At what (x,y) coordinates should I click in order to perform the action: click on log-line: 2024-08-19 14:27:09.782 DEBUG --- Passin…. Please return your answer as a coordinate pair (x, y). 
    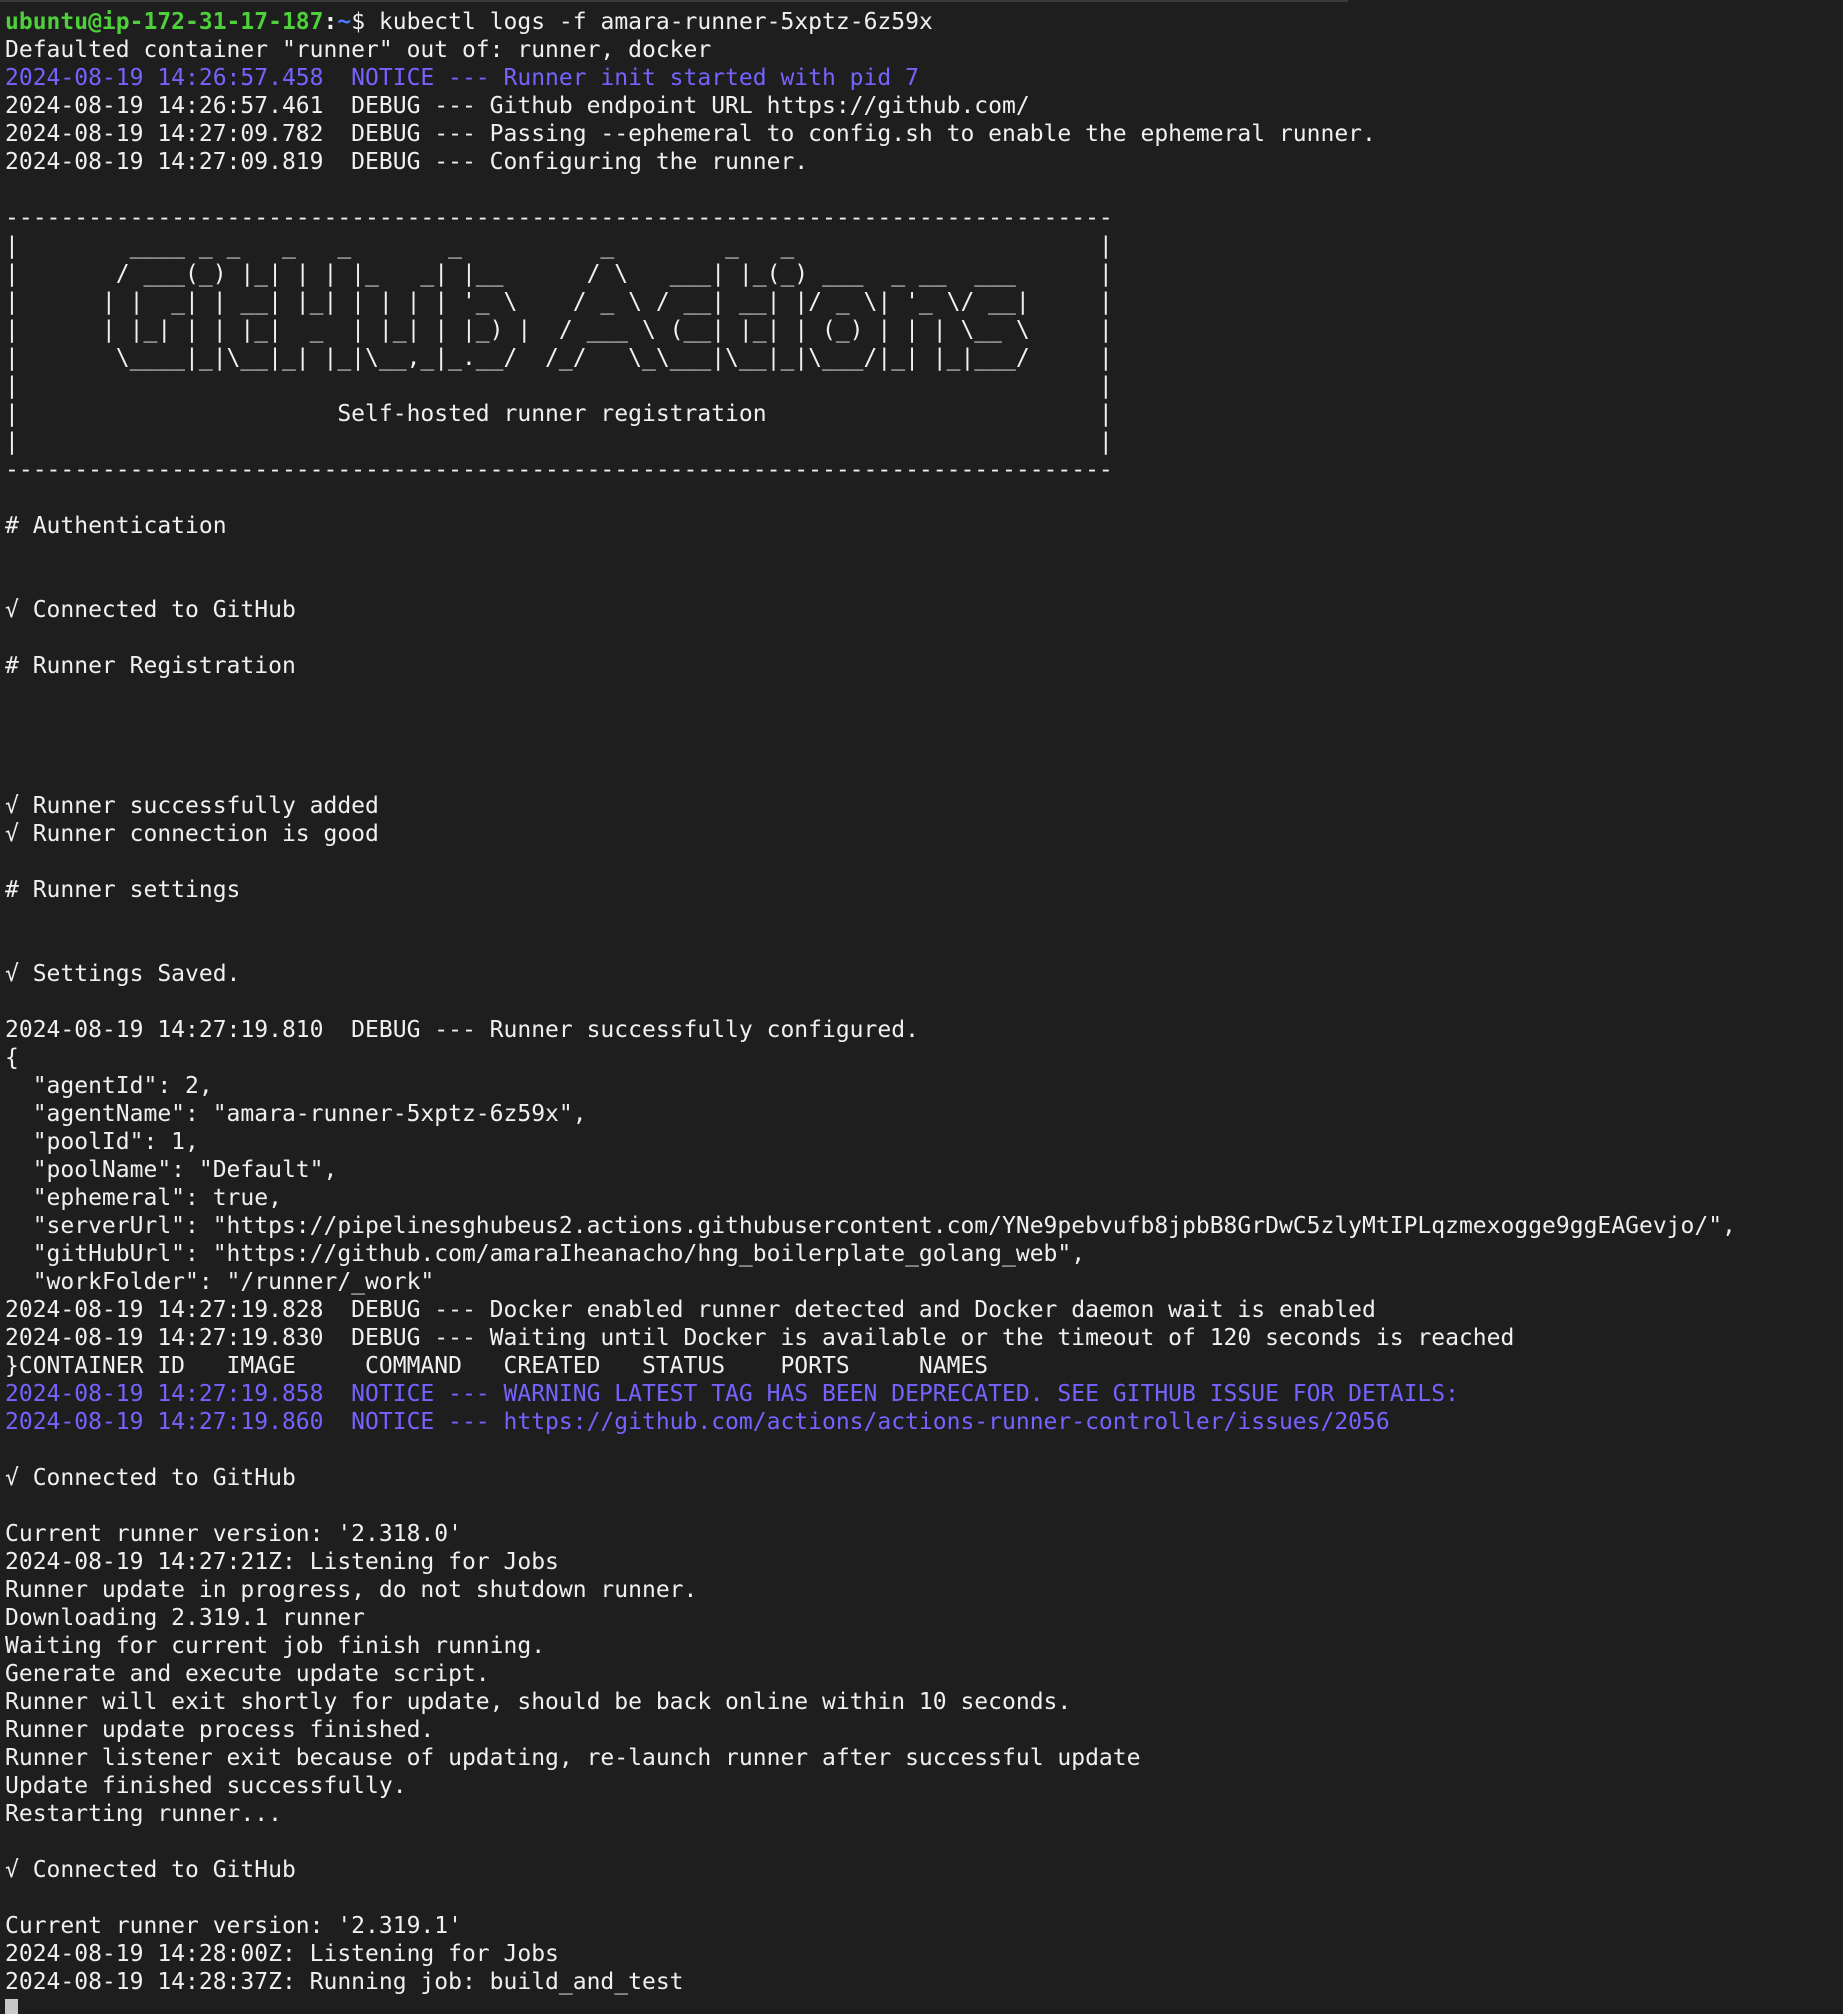
    Looking at the image, I should click on (690, 134).